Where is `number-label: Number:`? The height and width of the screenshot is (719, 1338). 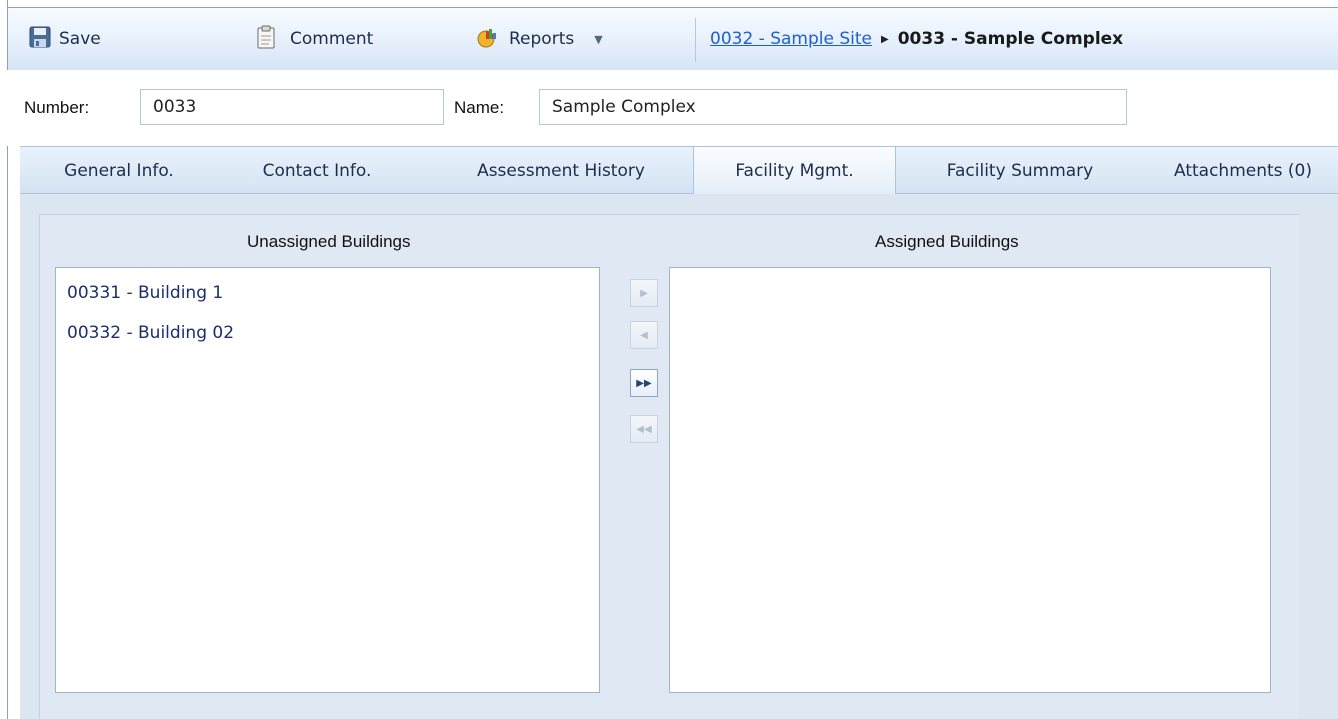
number-label: Number: is located at coordinates (57, 107).